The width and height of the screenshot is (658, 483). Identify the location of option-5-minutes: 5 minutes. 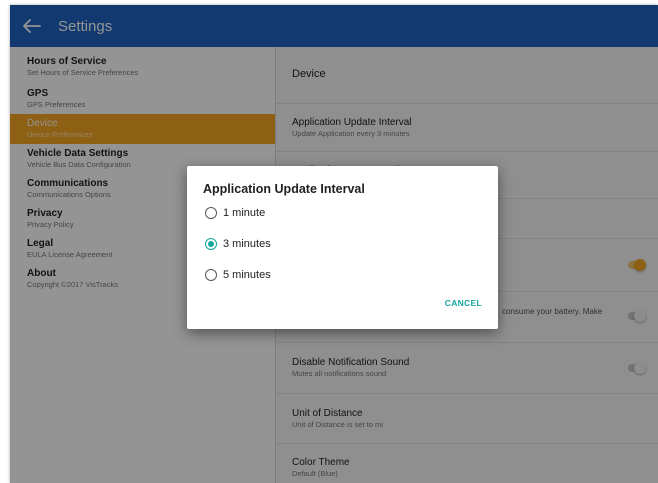
(238, 275).